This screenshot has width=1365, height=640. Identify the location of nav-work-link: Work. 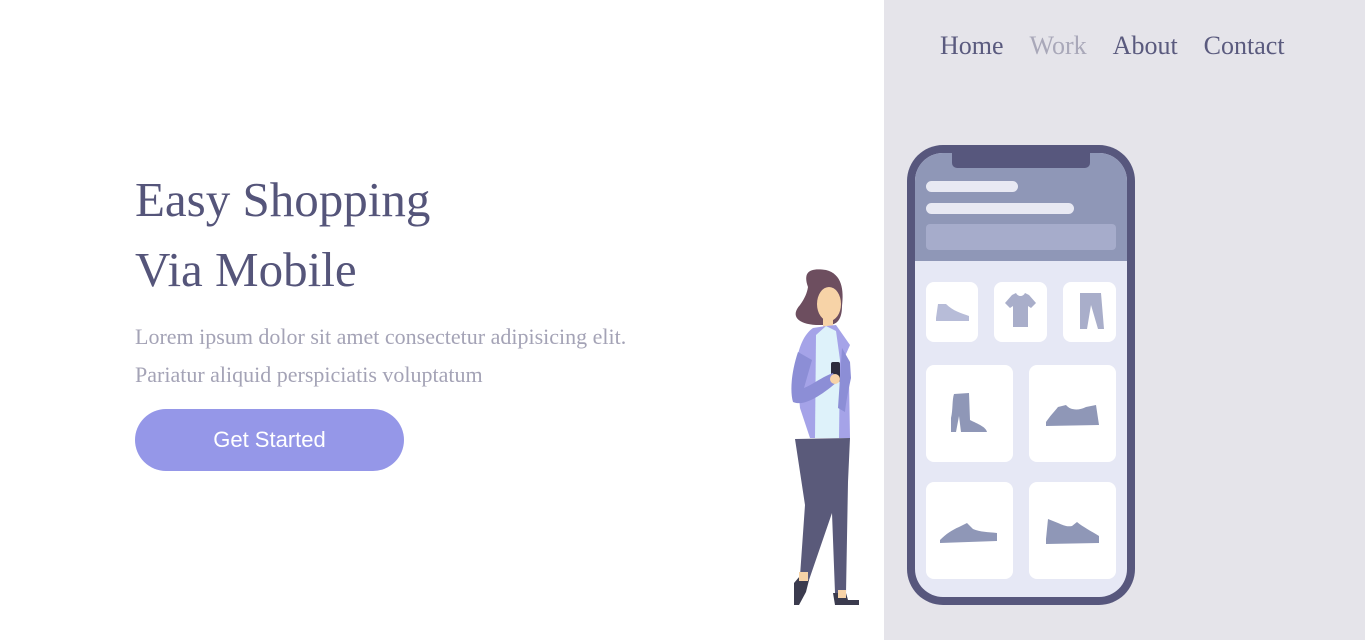
(1058, 46).